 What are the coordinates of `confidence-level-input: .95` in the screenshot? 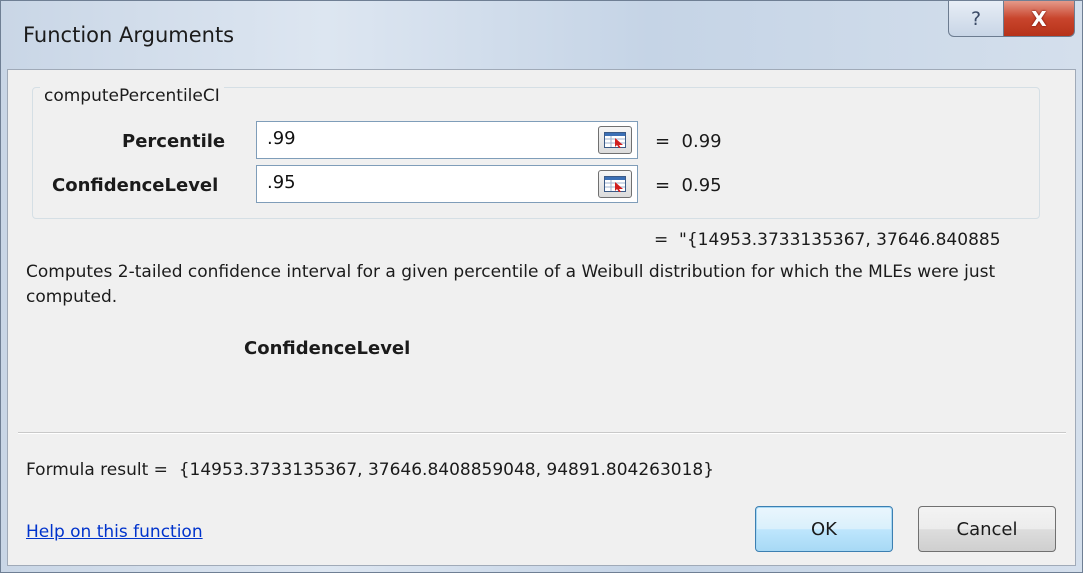 It's located at (447, 184).